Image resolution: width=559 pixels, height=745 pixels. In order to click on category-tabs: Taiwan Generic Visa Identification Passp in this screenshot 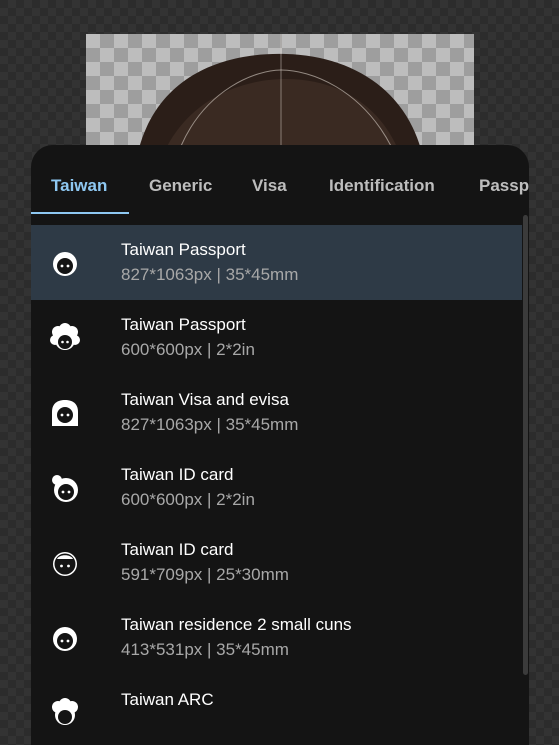, I will do `click(280, 180)`.